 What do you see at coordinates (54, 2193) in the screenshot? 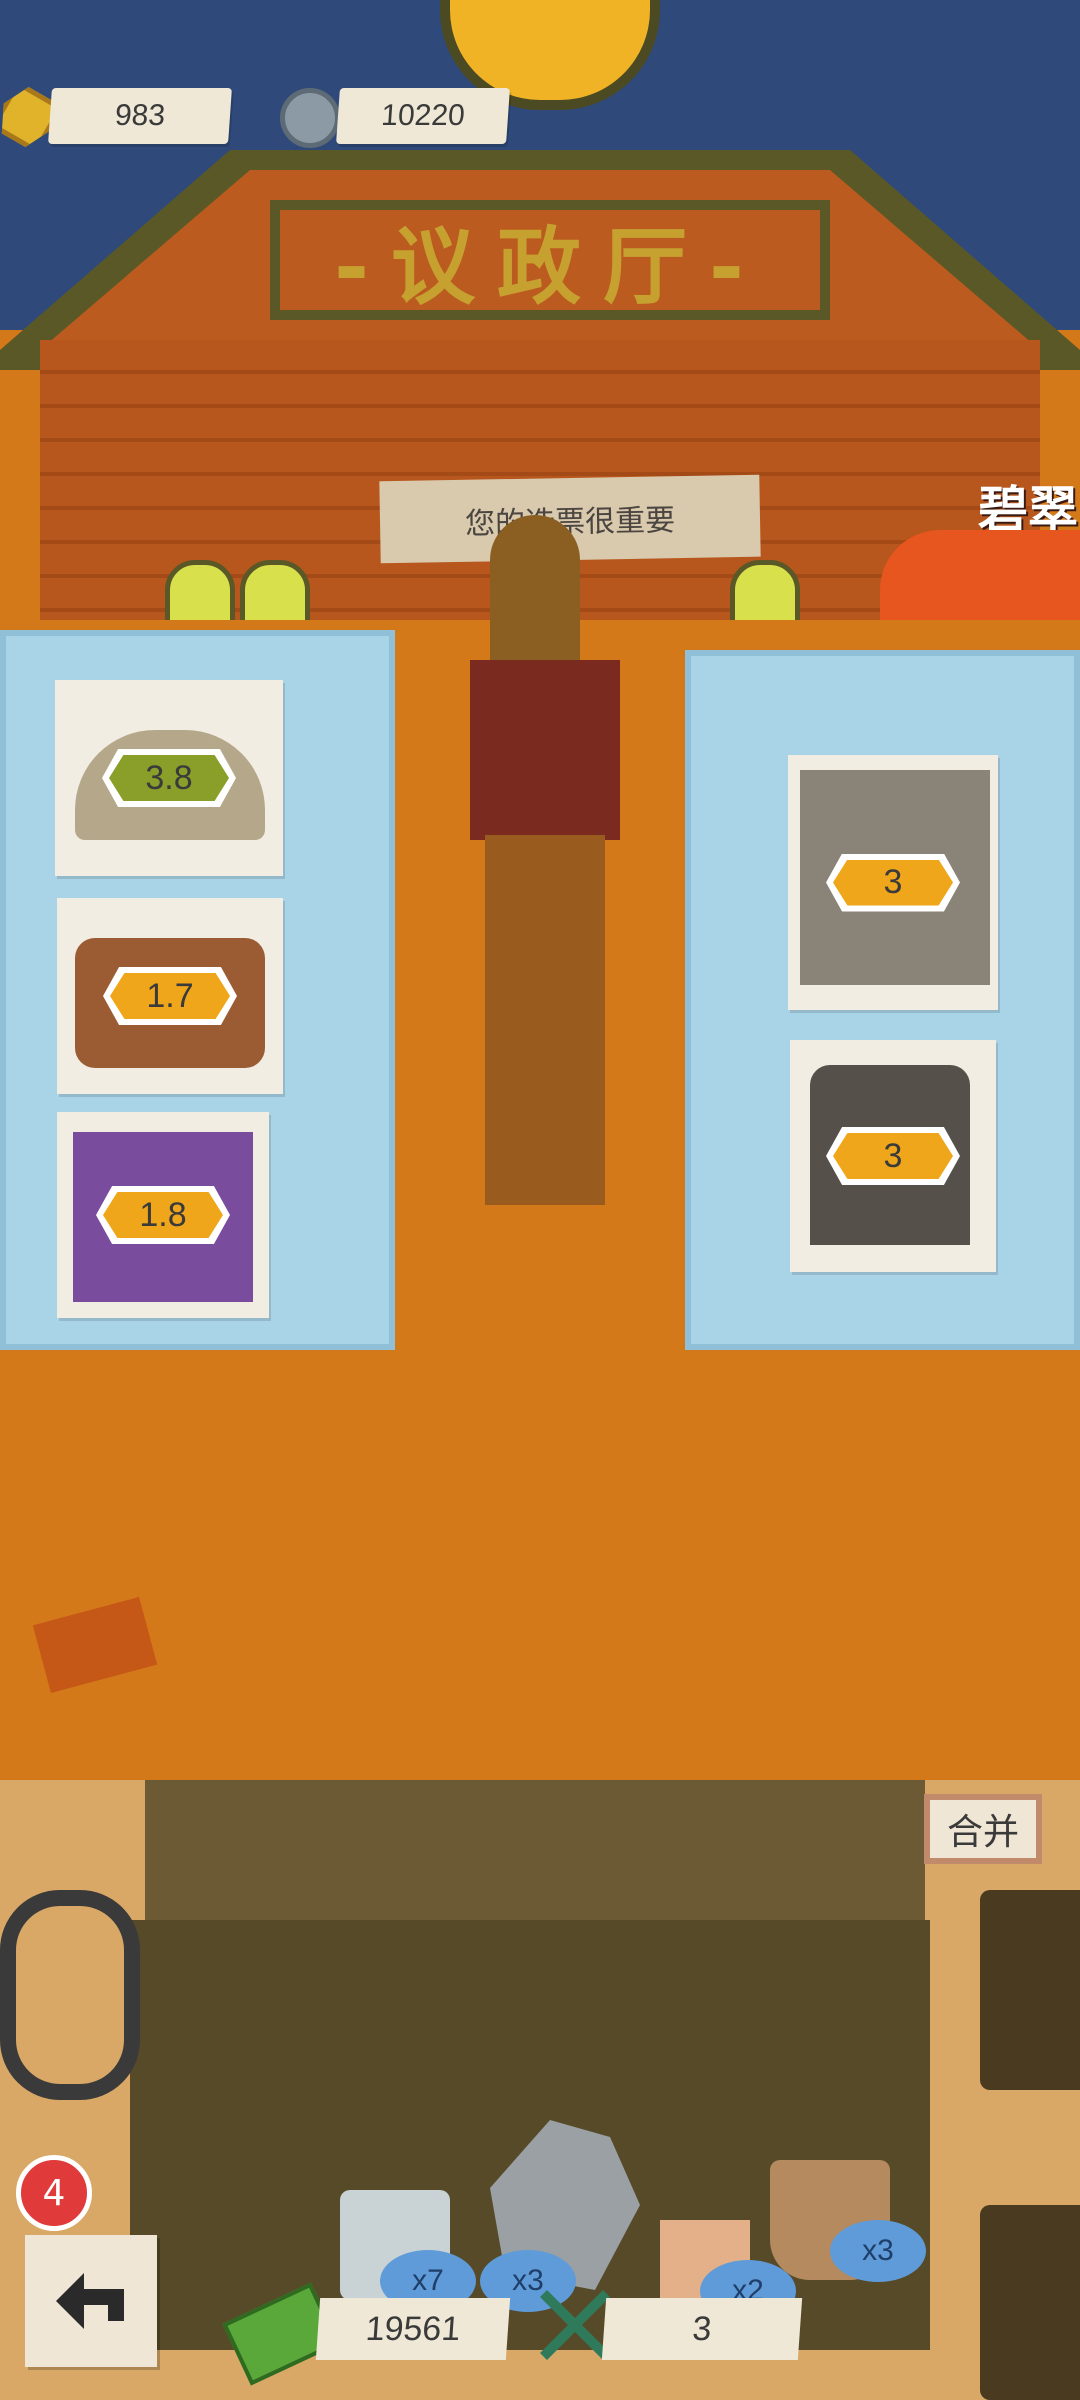
I see `timer-badge: 4` at bounding box center [54, 2193].